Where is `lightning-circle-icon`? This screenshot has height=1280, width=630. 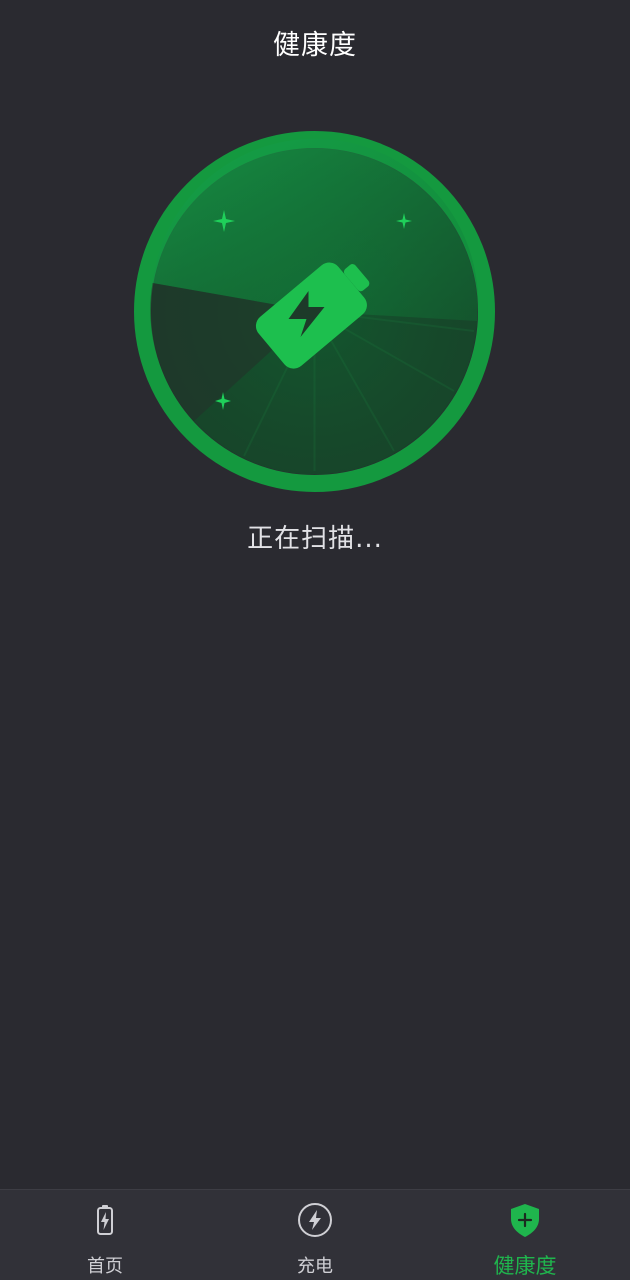 lightning-circle-icon is located at coordinates (315, 1220).